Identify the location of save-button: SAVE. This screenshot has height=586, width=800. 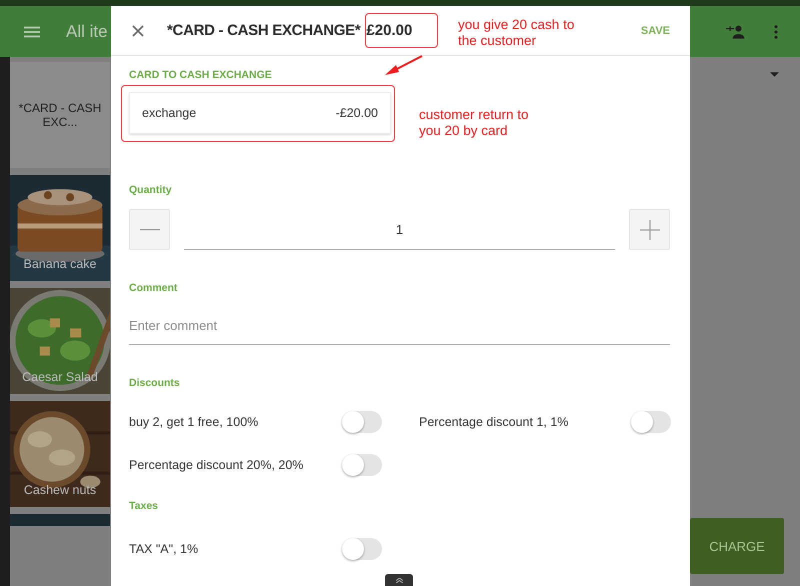
(655, 30).